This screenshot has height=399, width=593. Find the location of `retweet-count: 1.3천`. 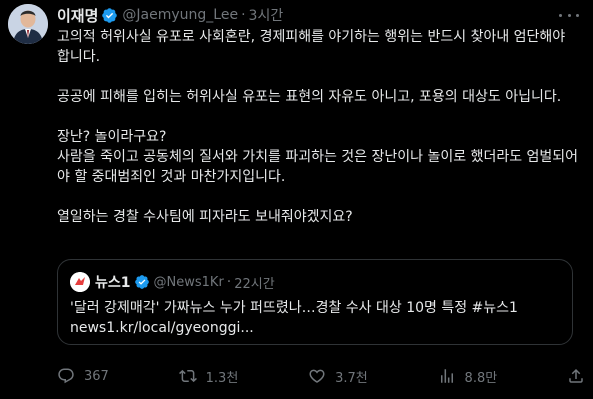

retweet-count: 1.3천 is located at coordinates (222, 378).